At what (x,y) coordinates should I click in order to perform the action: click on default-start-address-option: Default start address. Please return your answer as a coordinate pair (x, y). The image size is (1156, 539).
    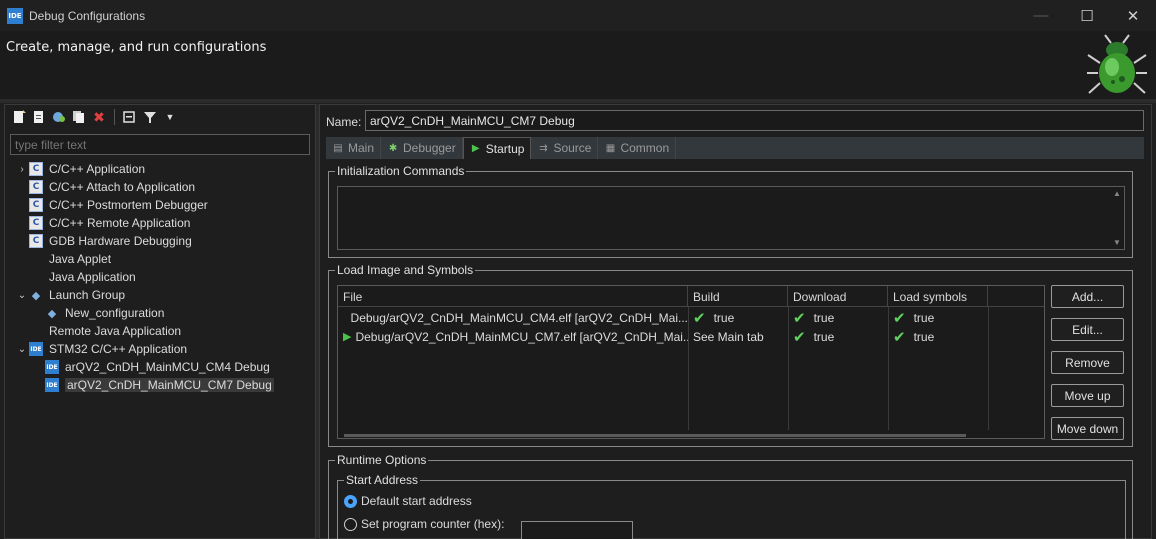
    Looking at the image, I should click on (408, 501).